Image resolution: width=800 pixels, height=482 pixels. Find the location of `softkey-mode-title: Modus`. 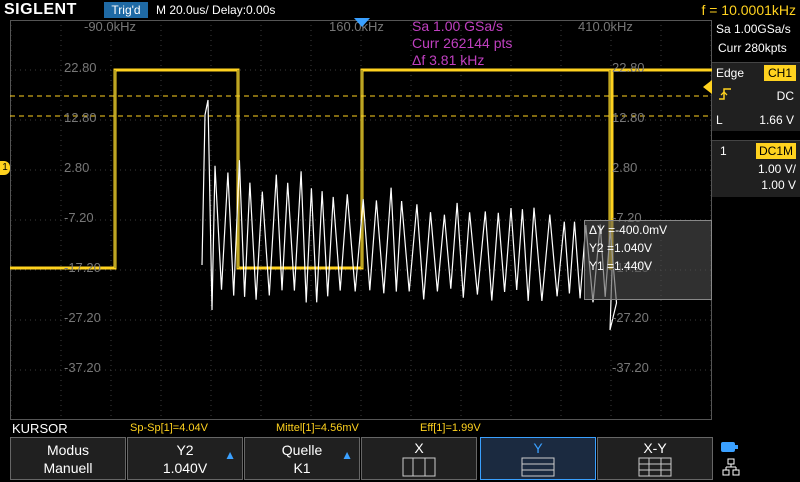

softkey-mode-title: Modus is located at coordinates (68, 450).